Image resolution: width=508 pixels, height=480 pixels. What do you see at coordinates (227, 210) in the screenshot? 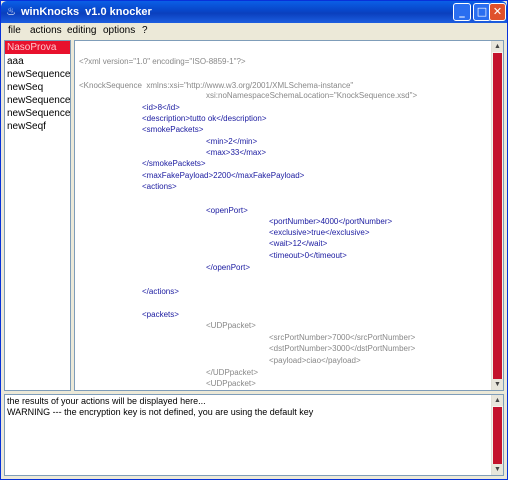
I see `xml-line: <openPort>` at bounding box center [227, 210].